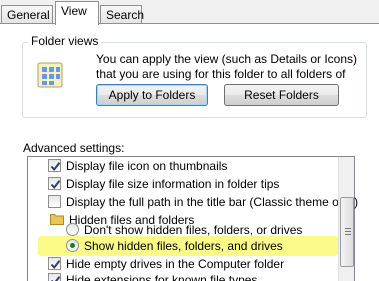  I want to click on grip-icon, so click(348, 231).